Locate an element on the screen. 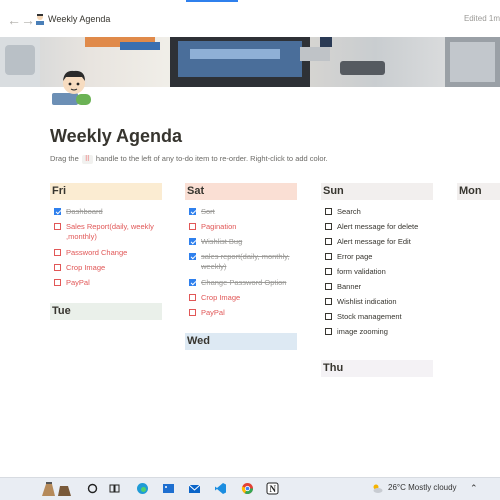 The image size is (500, 500). todo-item: Search is located at coordinates (379, 214).